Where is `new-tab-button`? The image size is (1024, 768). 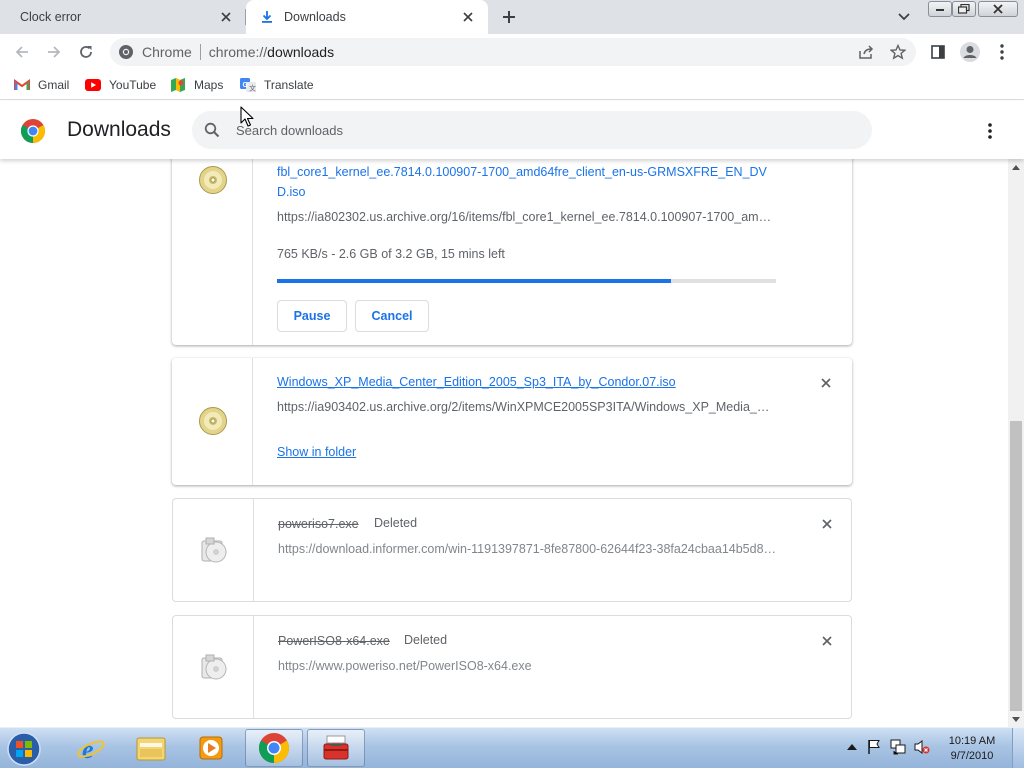
new-tab-button is located at coordinates (509, 17).